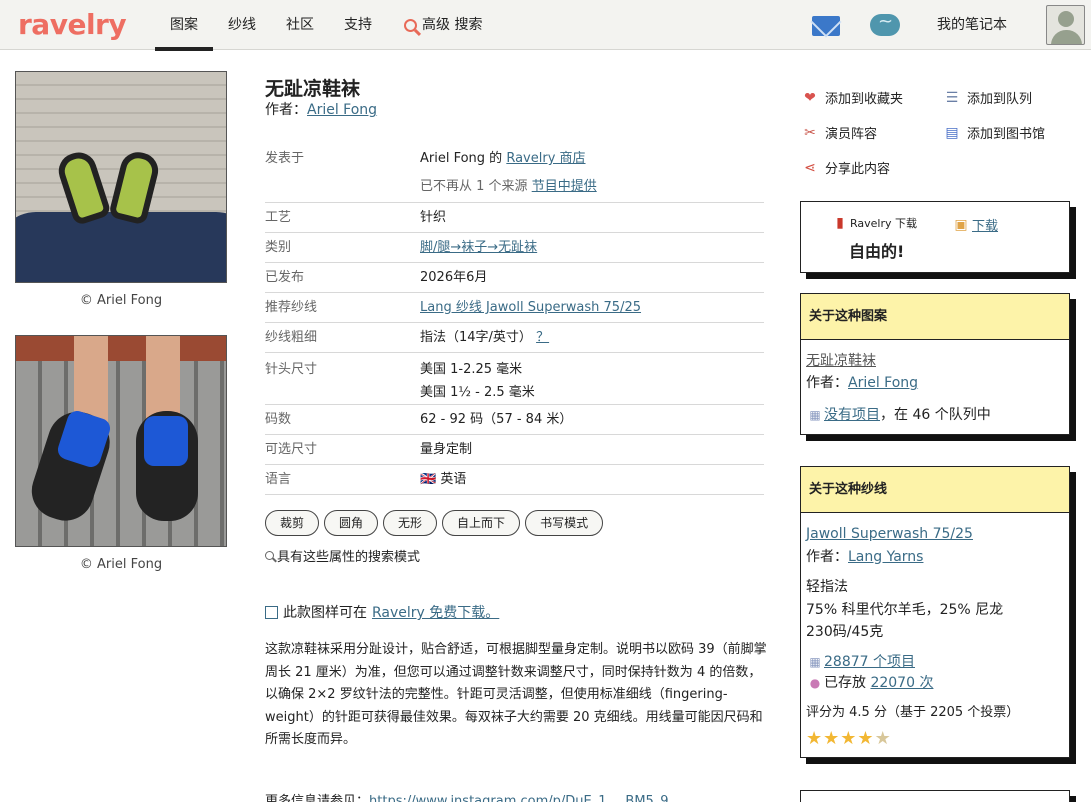  What do you see at coordinates (478, 247) in the screenshot?
I see `category-link: 脚/腿→袜子→无趾袜` at bounding box center [478, 247].